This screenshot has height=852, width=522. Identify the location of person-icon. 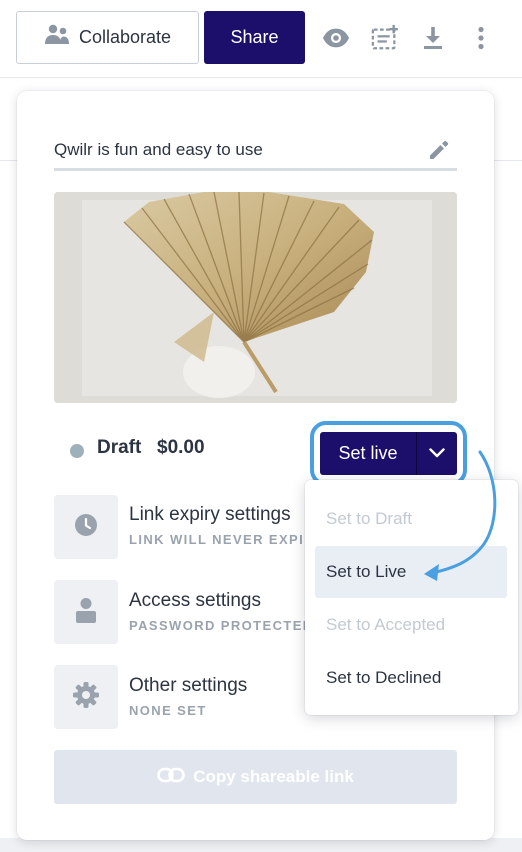
(86, 612).